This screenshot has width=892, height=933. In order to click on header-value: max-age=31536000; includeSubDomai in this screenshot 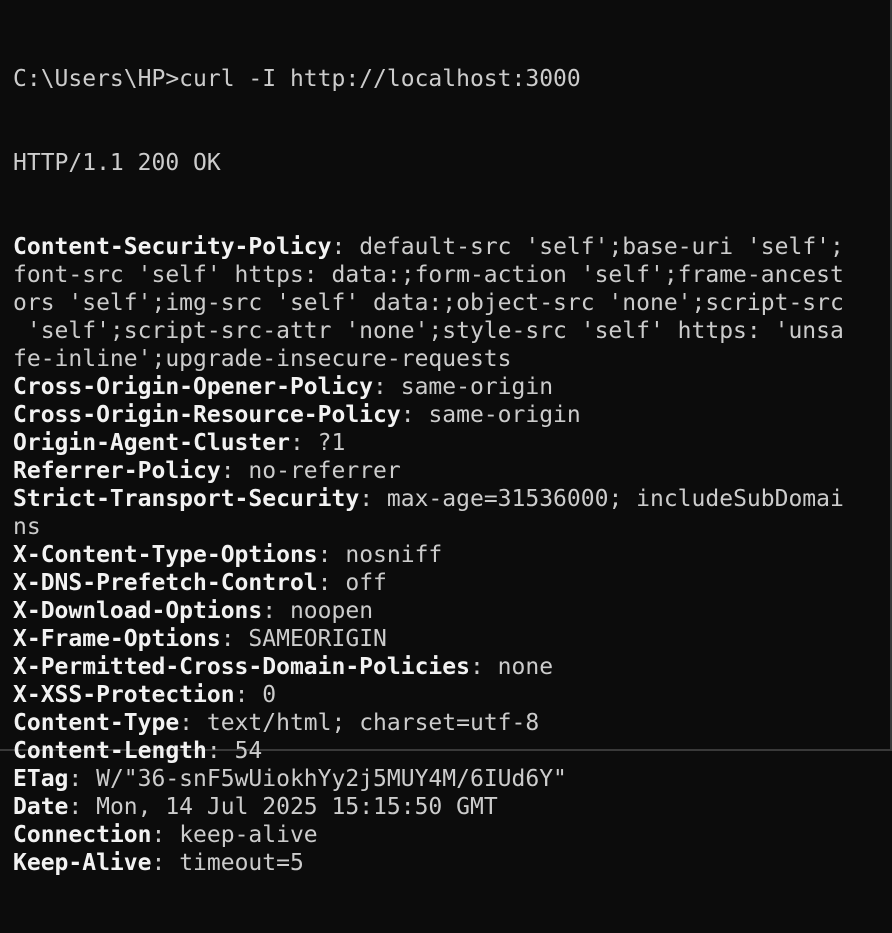, I will do `click(615, 499)`.